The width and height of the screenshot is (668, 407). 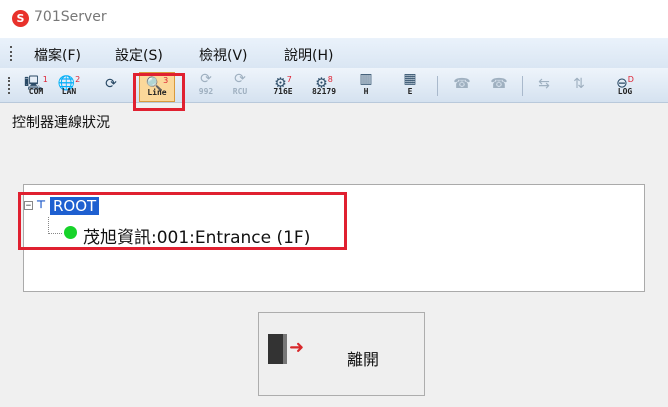 I want to click on transfer-button: ⇆, so click(x=544, y=86).